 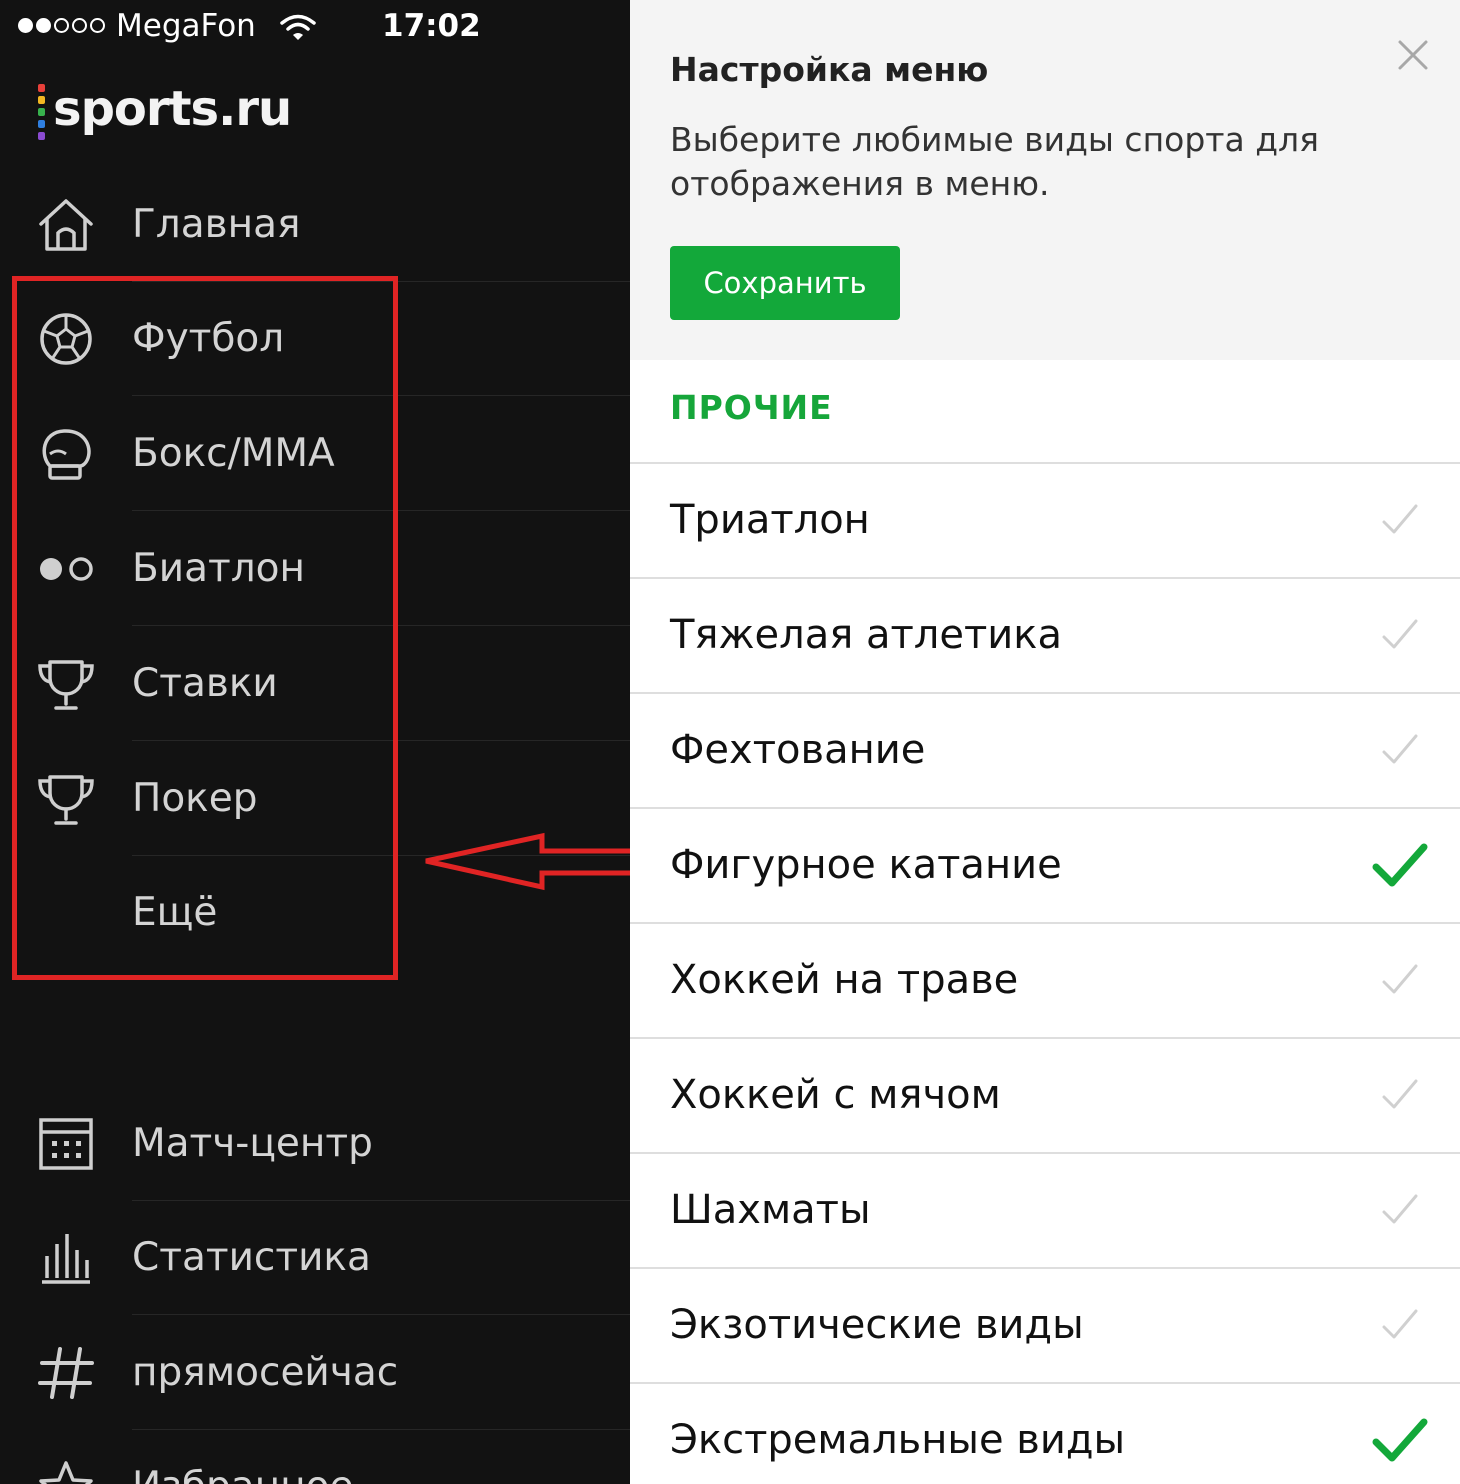 I want to click on menu-item-label: Биатлон, so click(x=219, y=568).